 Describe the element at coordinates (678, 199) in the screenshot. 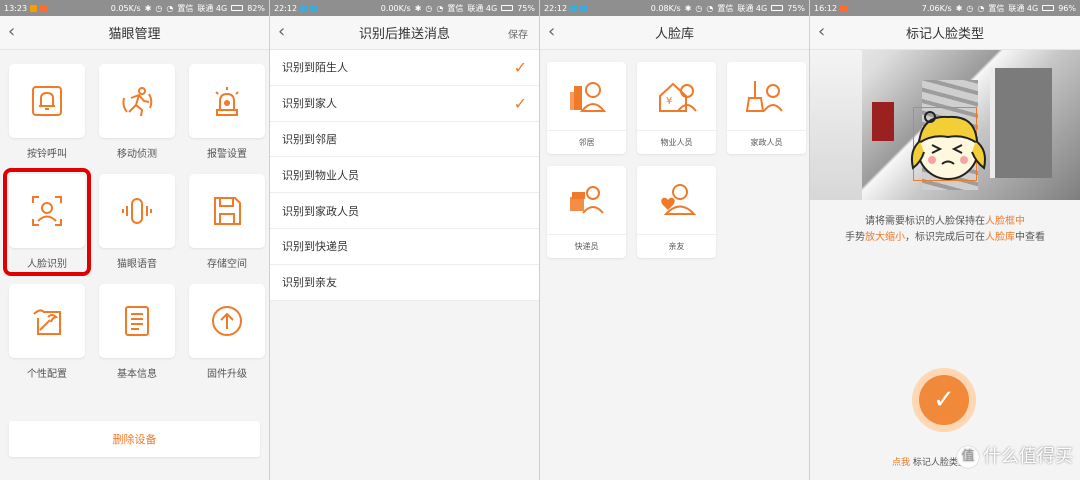

I see `friend-icon` at that location.